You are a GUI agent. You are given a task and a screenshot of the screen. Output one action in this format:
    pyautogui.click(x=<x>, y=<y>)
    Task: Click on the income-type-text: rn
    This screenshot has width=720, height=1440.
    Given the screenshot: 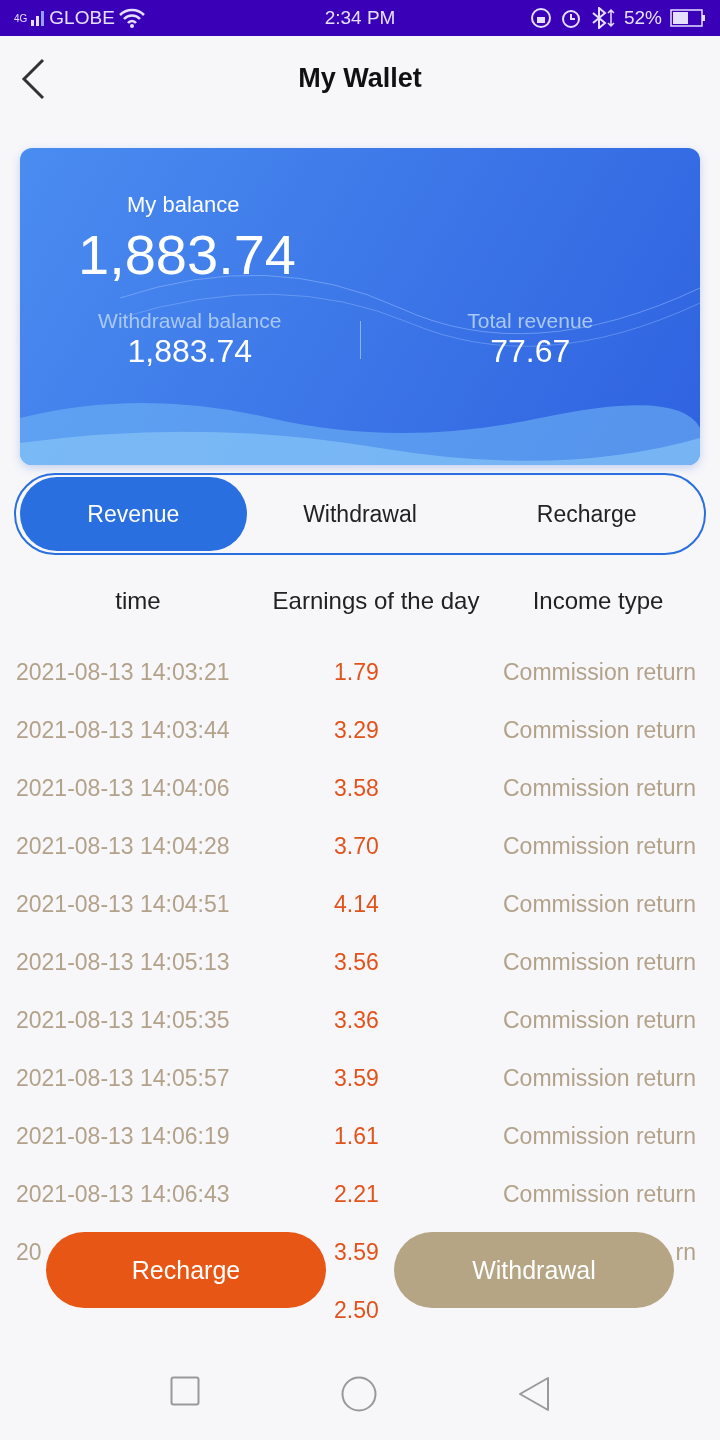 What is the action you would take?
    pyautogui.click(x=685, y=1252)
    